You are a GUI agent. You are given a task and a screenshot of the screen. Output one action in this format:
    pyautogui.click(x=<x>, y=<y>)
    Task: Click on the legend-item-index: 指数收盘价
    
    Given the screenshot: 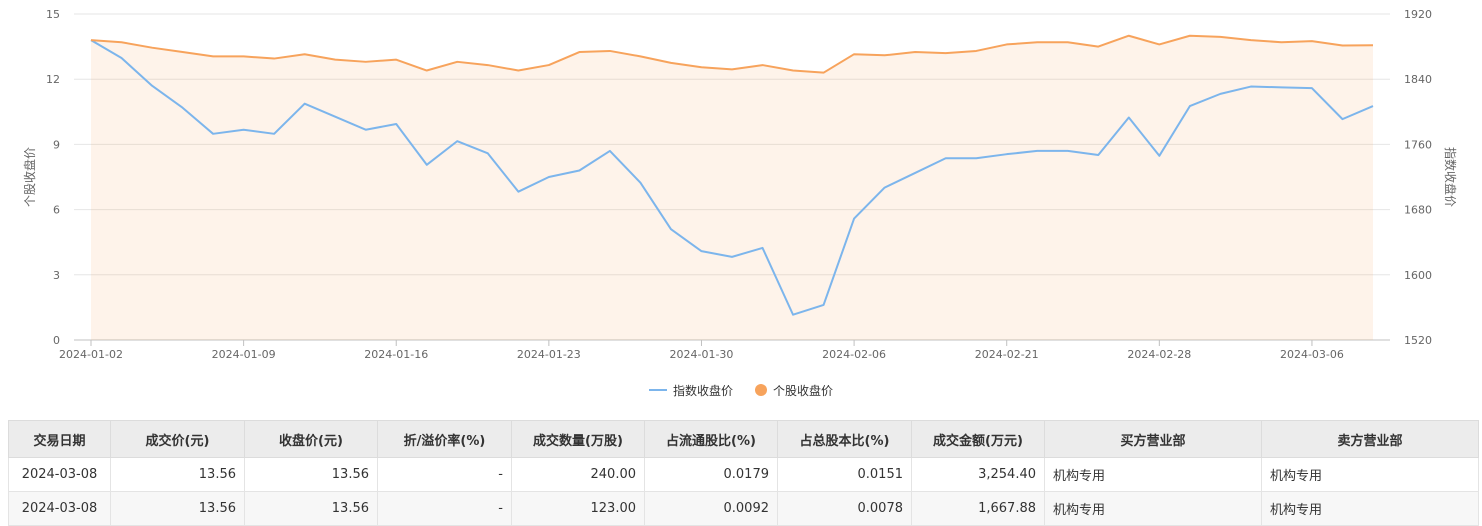 What is the action you would take?
    pyautogui.click(x=690, y=390)
    